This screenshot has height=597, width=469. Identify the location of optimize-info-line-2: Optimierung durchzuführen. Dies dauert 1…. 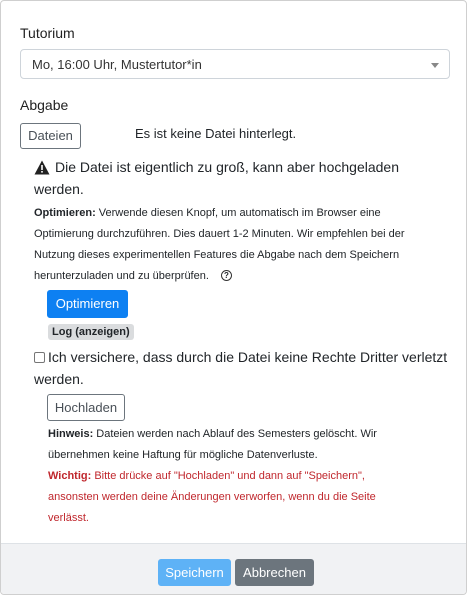
(219, 234).